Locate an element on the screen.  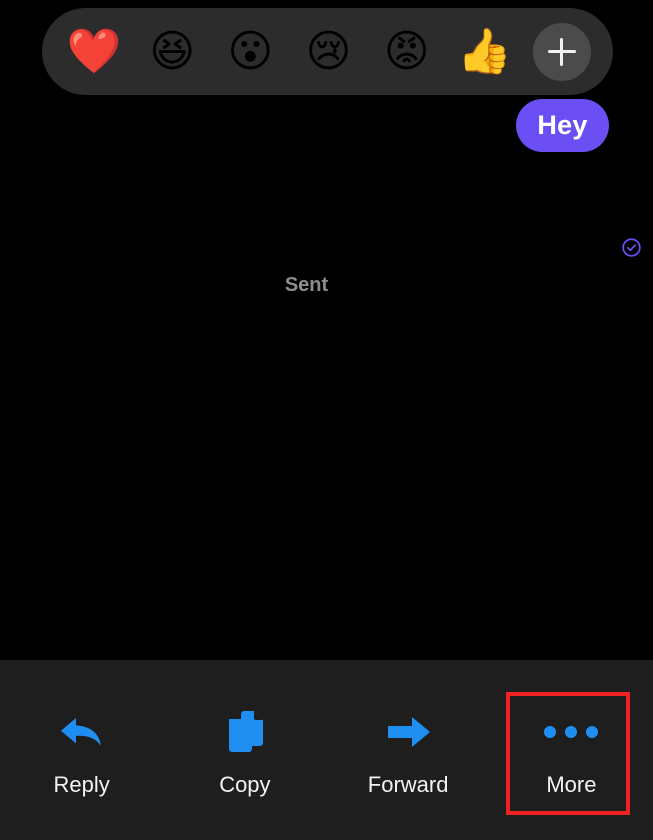
reaction-laughing-emoji: 😆 is located at coordinates (172, 52).